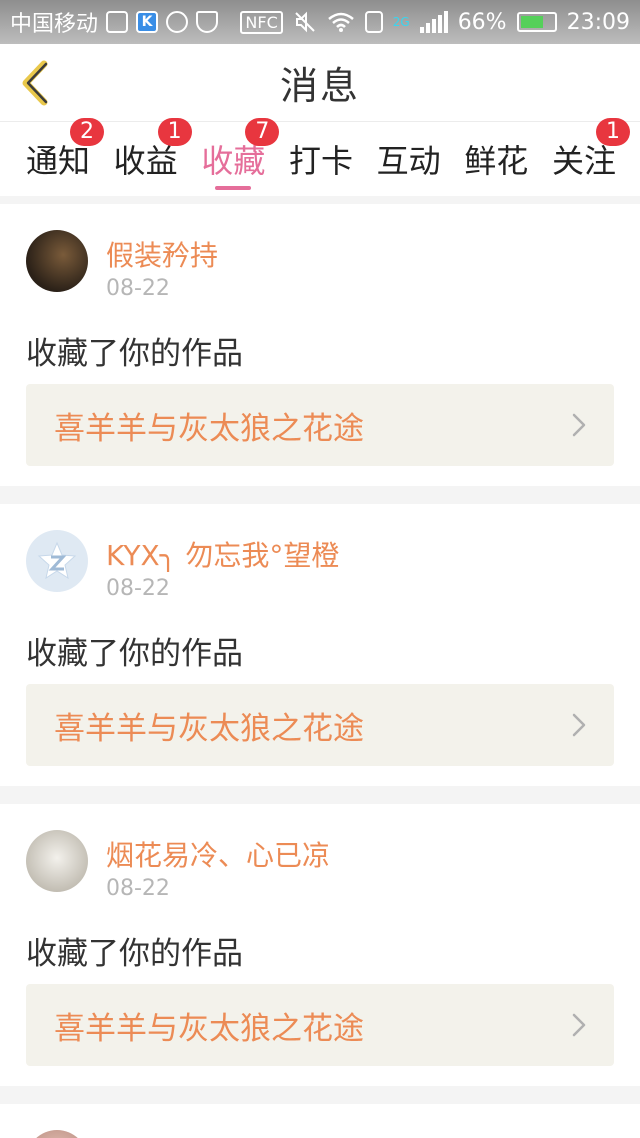 This screenshot has width=640, height=1138. Describe the element at coordinates (153, 157) in the screenshot. I see `tab-earnings: 收益 1` at that location.